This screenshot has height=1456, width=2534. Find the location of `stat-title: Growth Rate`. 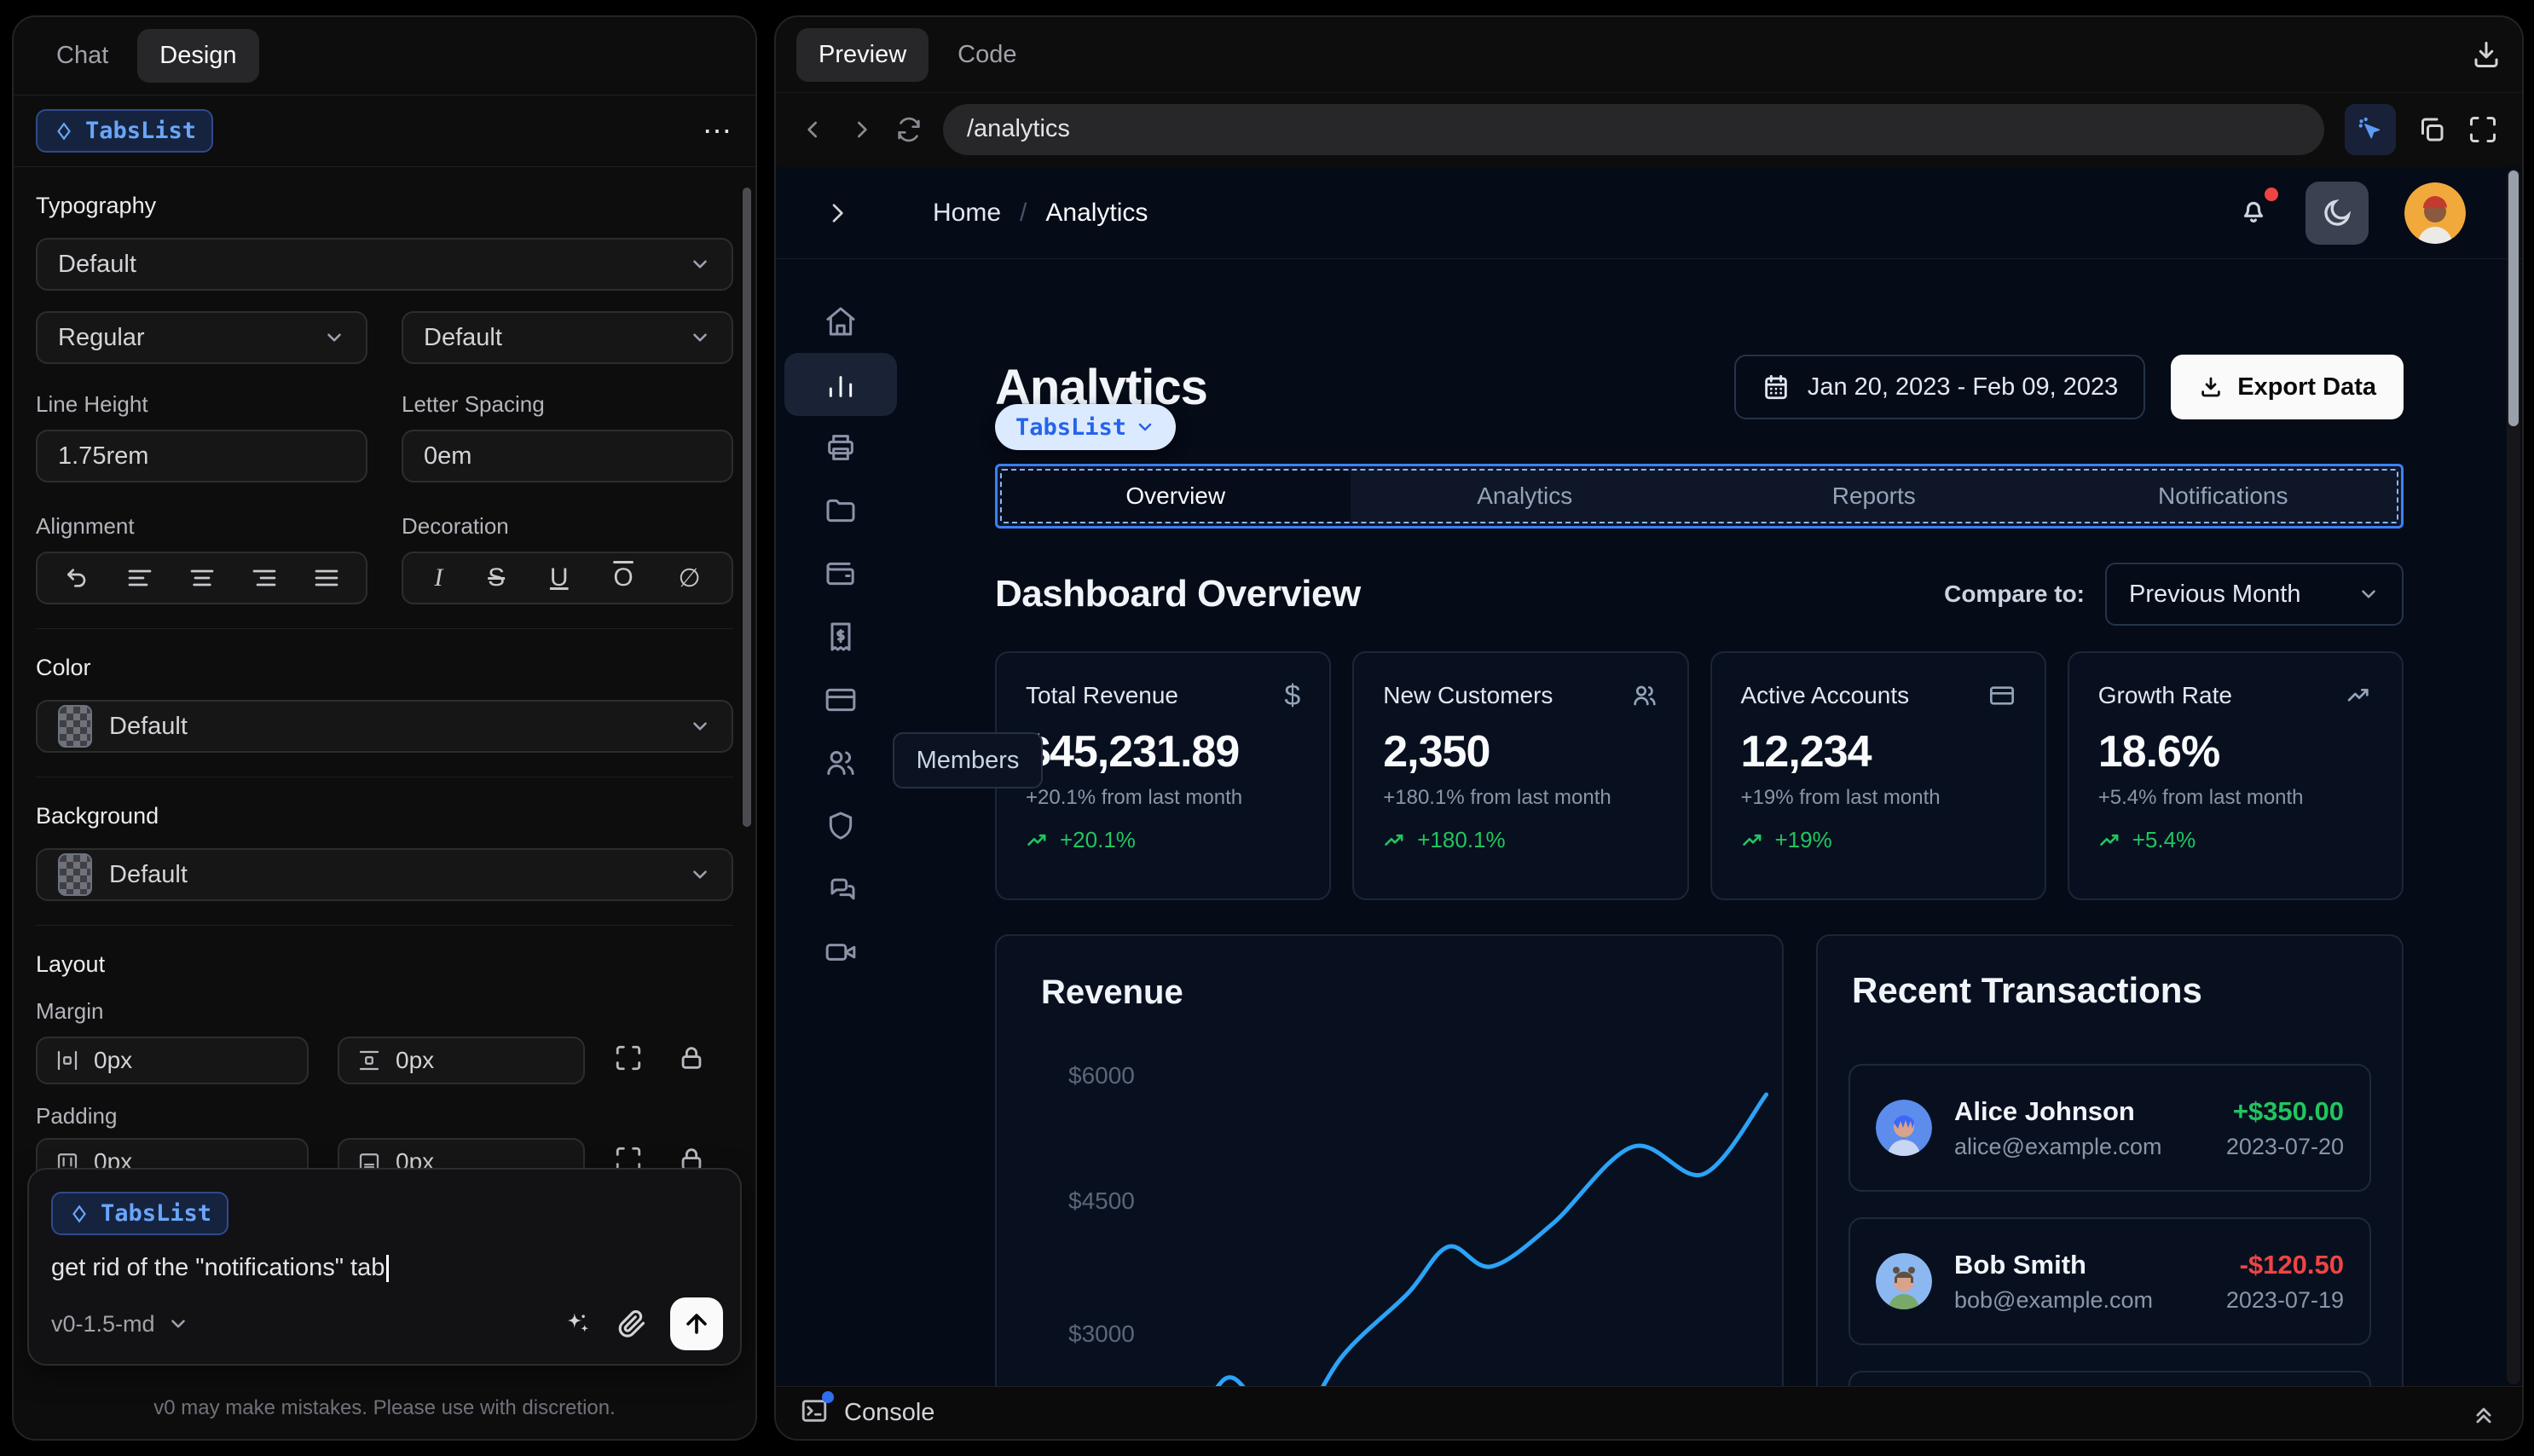

stat-title: Growth Rate is located at coordinates (2164, 695).